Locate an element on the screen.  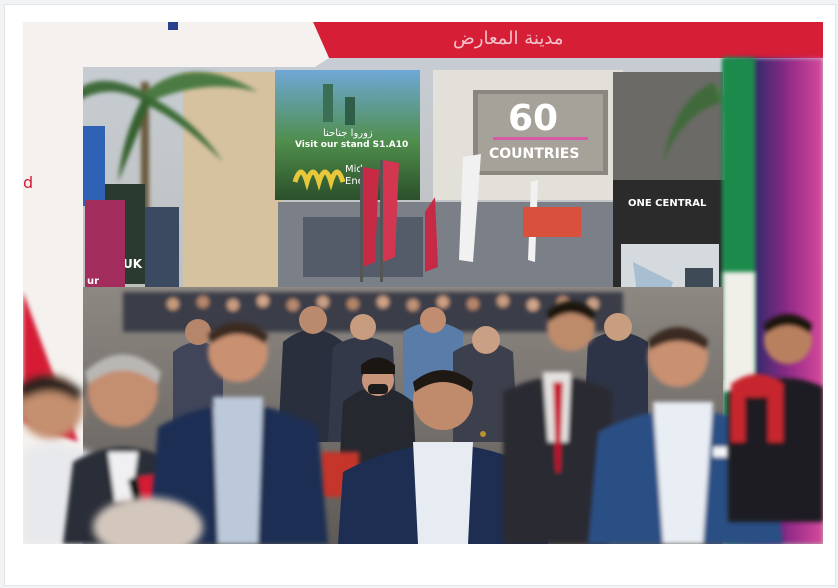
red-storefront-sign is located at coordinates (552, 222).